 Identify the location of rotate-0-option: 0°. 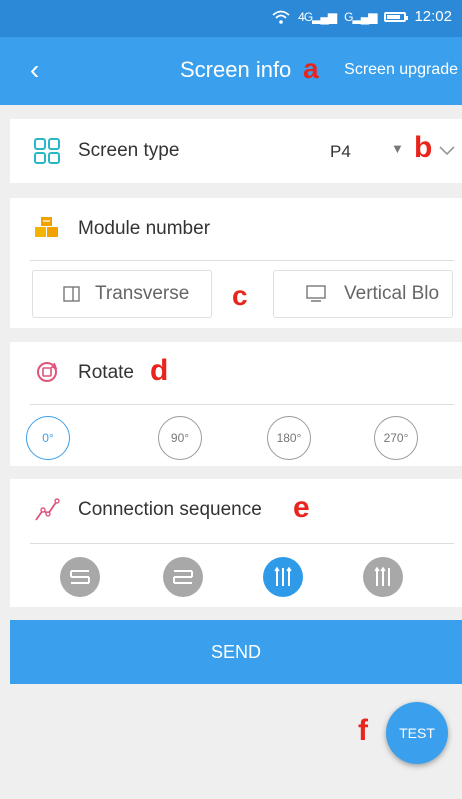
(48, 438).